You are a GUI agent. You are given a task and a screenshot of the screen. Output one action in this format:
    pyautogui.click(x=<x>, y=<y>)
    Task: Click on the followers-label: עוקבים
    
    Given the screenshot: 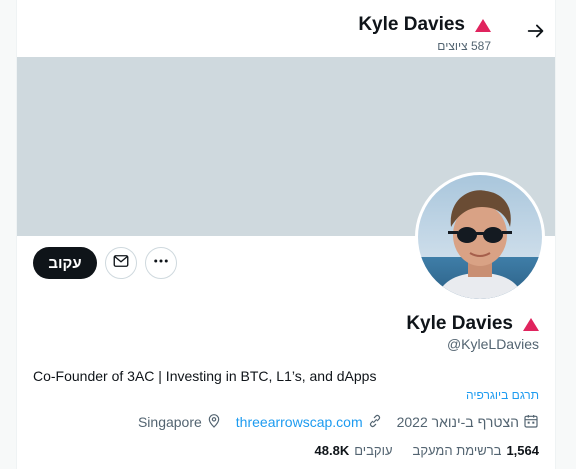 What is the action you would take?
    pyautogui.click(x=373, y=450)
    